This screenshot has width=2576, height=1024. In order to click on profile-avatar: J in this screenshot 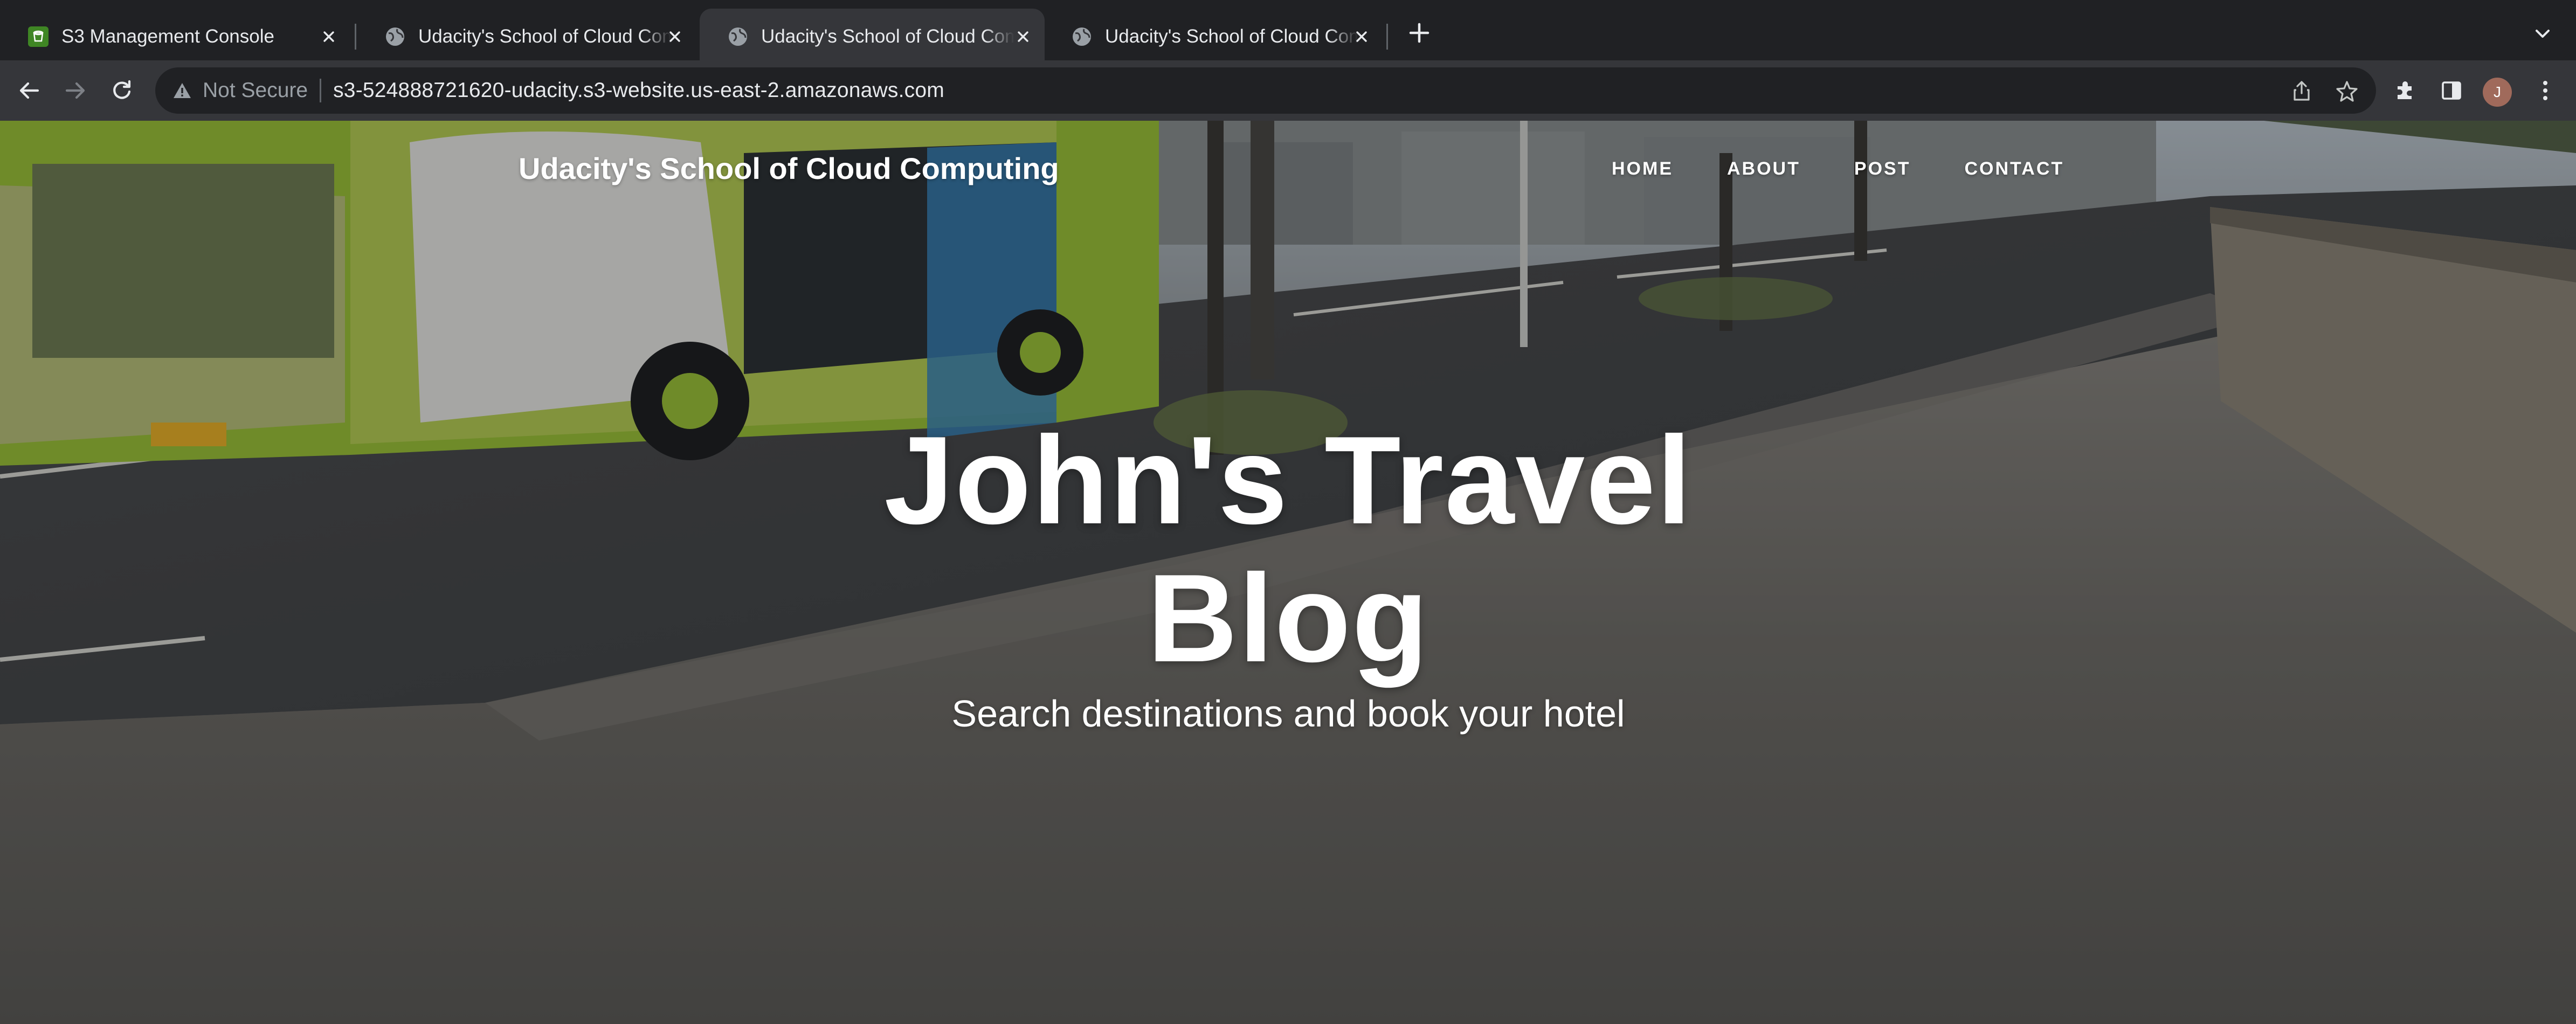, I will do `click(2497, 92)`.